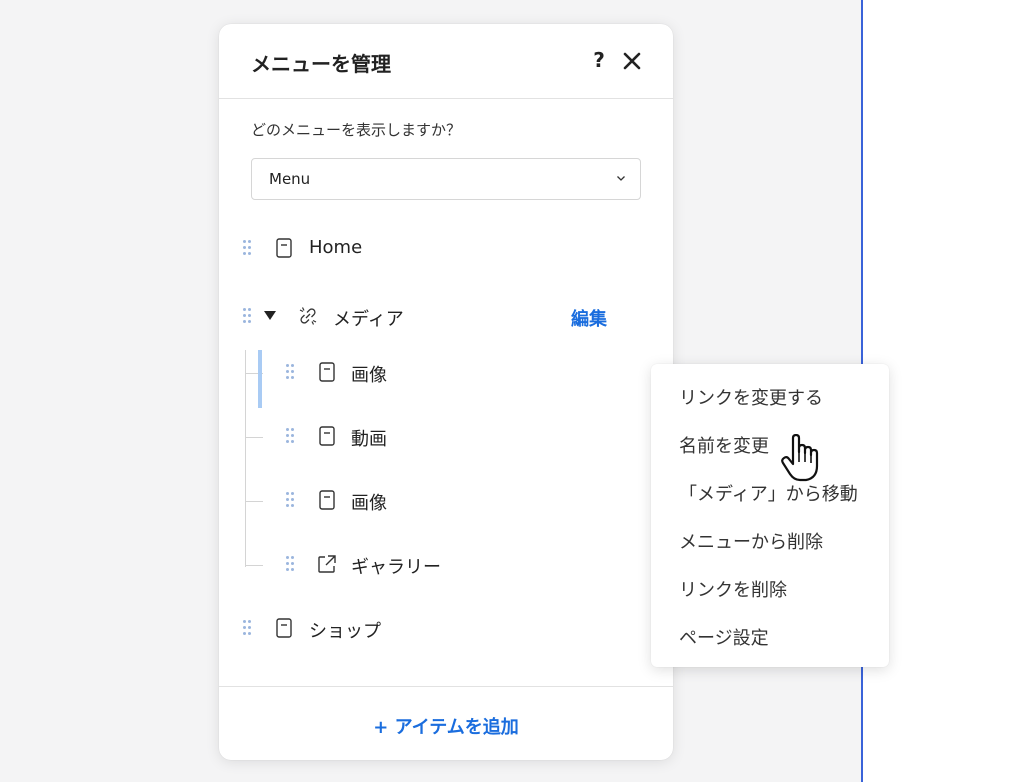  I want to click on menu-item-home: Home, so click(446, 248).